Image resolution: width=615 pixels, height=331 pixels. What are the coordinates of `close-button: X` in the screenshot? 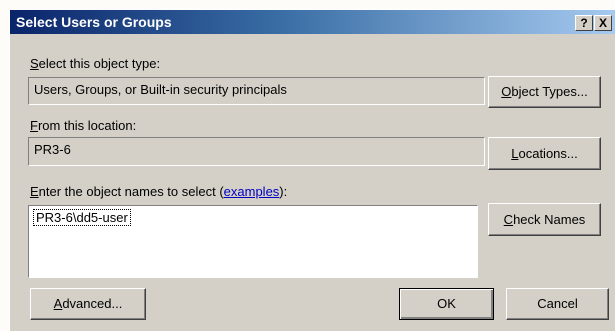 It's located at (603, 23).